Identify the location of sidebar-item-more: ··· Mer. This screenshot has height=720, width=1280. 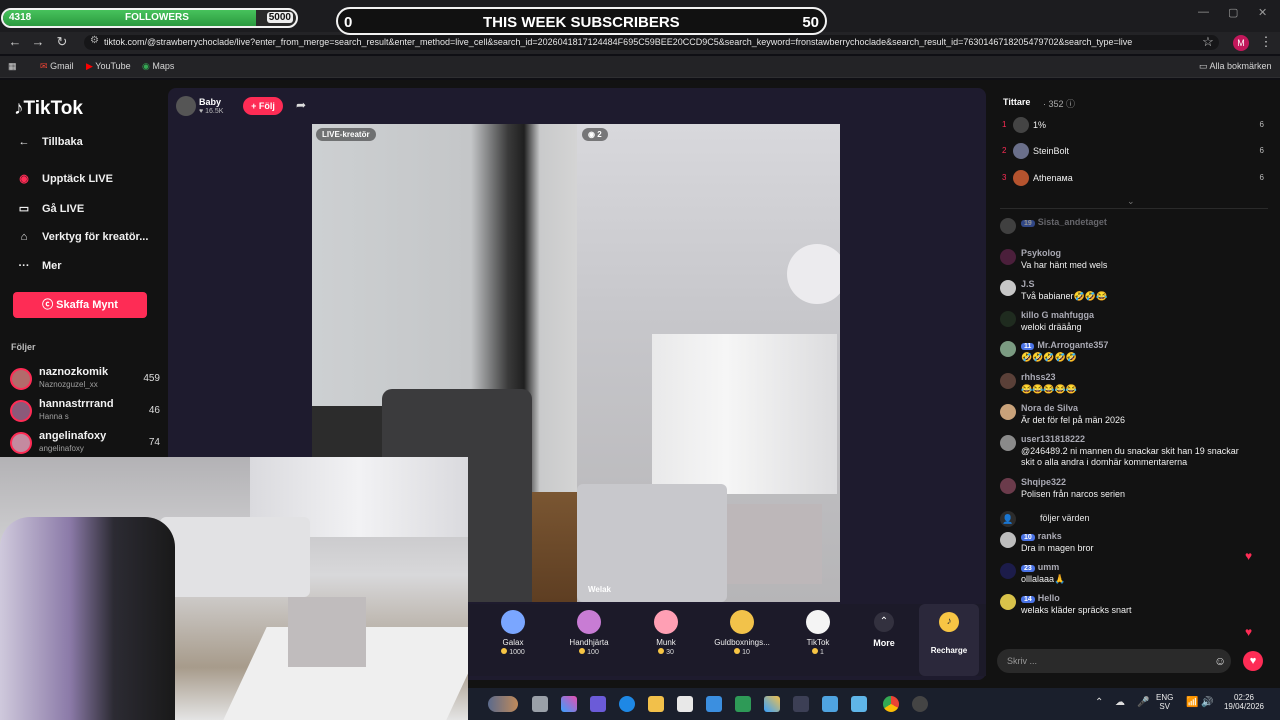
(38, 266).